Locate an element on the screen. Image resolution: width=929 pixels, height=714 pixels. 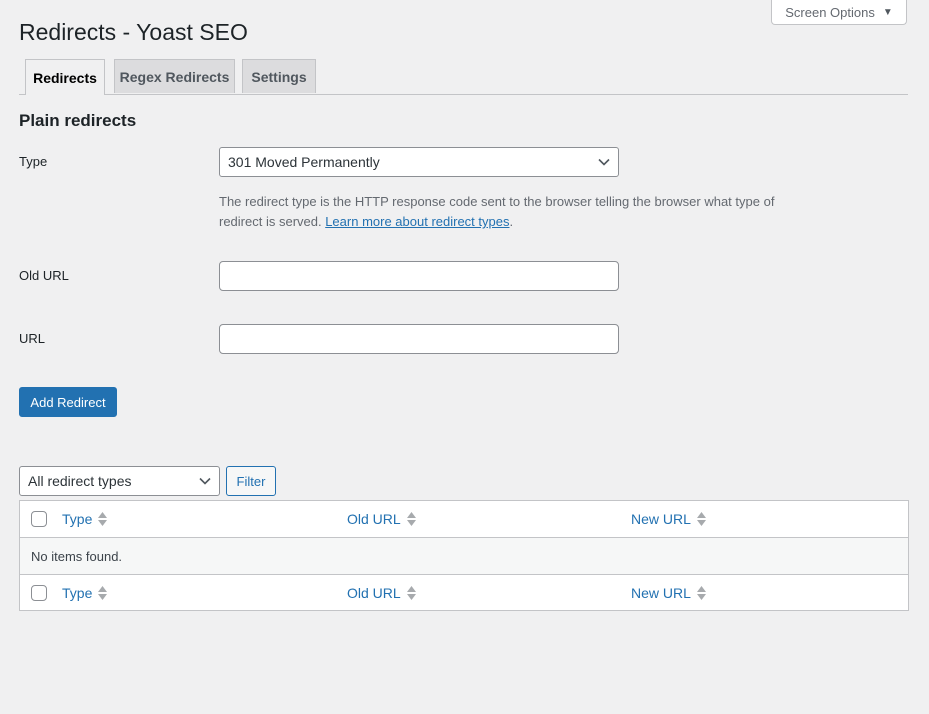
type-label: Type is located at coordinates (33, 161).